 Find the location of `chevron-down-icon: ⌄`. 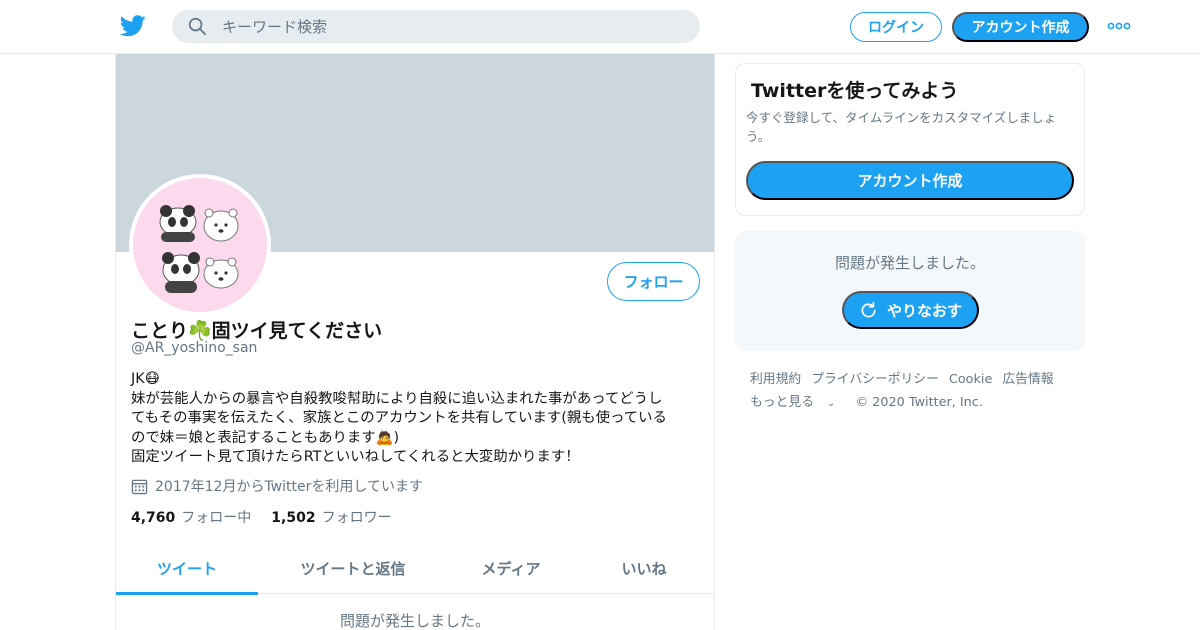

chevron-down-icon: ⌄ is located at coordinates (831, 403).